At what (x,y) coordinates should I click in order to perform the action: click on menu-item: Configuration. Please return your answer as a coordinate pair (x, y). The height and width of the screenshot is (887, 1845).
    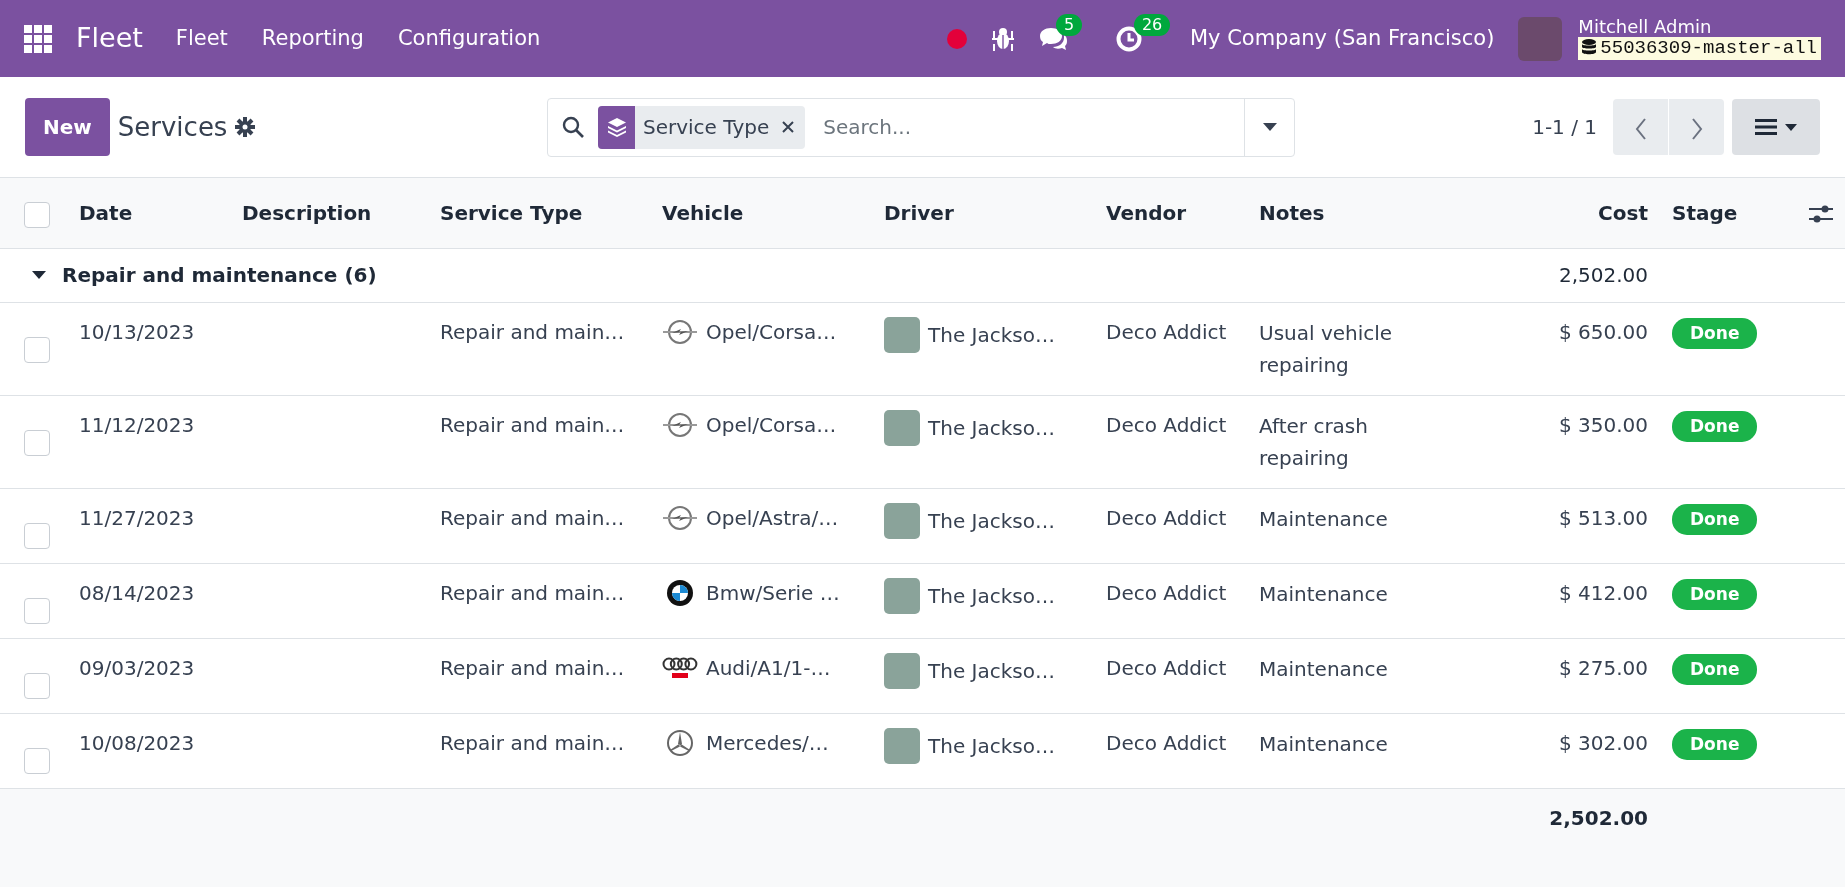
    Looking at the image, I should click on (469, 38).